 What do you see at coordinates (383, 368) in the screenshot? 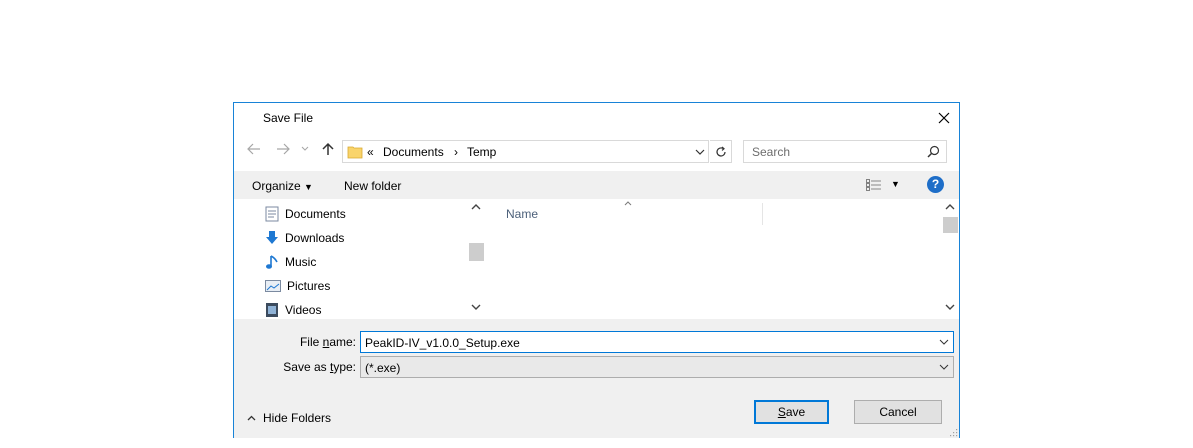
I see `save-as-type-value: (*.exe)` at bounding box center [383, 368].